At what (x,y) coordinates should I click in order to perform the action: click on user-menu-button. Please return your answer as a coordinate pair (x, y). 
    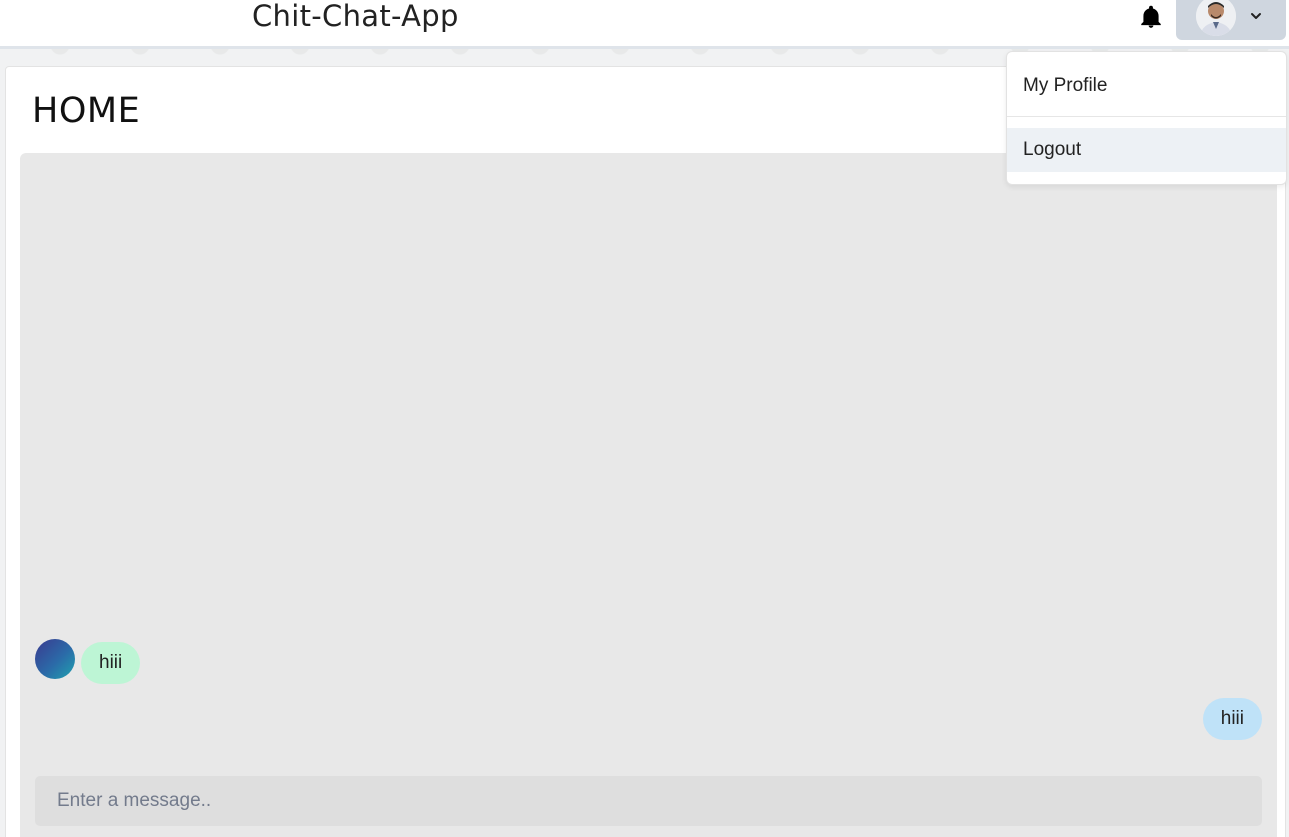
    Looking at the image, I should click on (1231, 20).